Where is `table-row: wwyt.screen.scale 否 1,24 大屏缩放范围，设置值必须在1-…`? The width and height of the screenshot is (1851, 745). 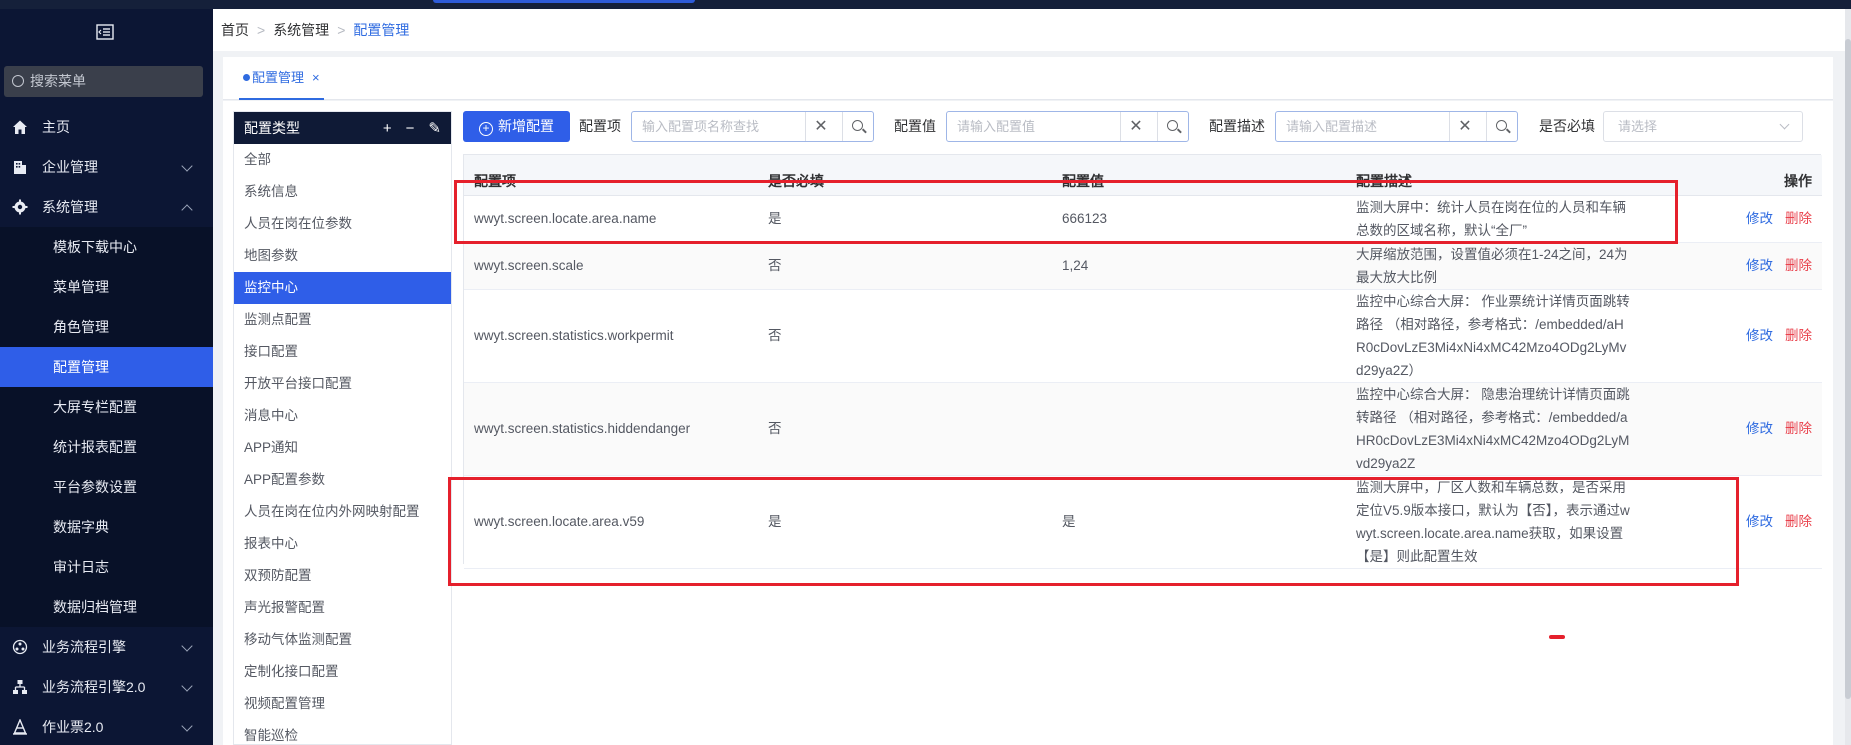
table-row: wwyt.screen.scale 否 1,24 大屏缩放范围，设置值必须在1-… is located at coordinates (1143, 266).